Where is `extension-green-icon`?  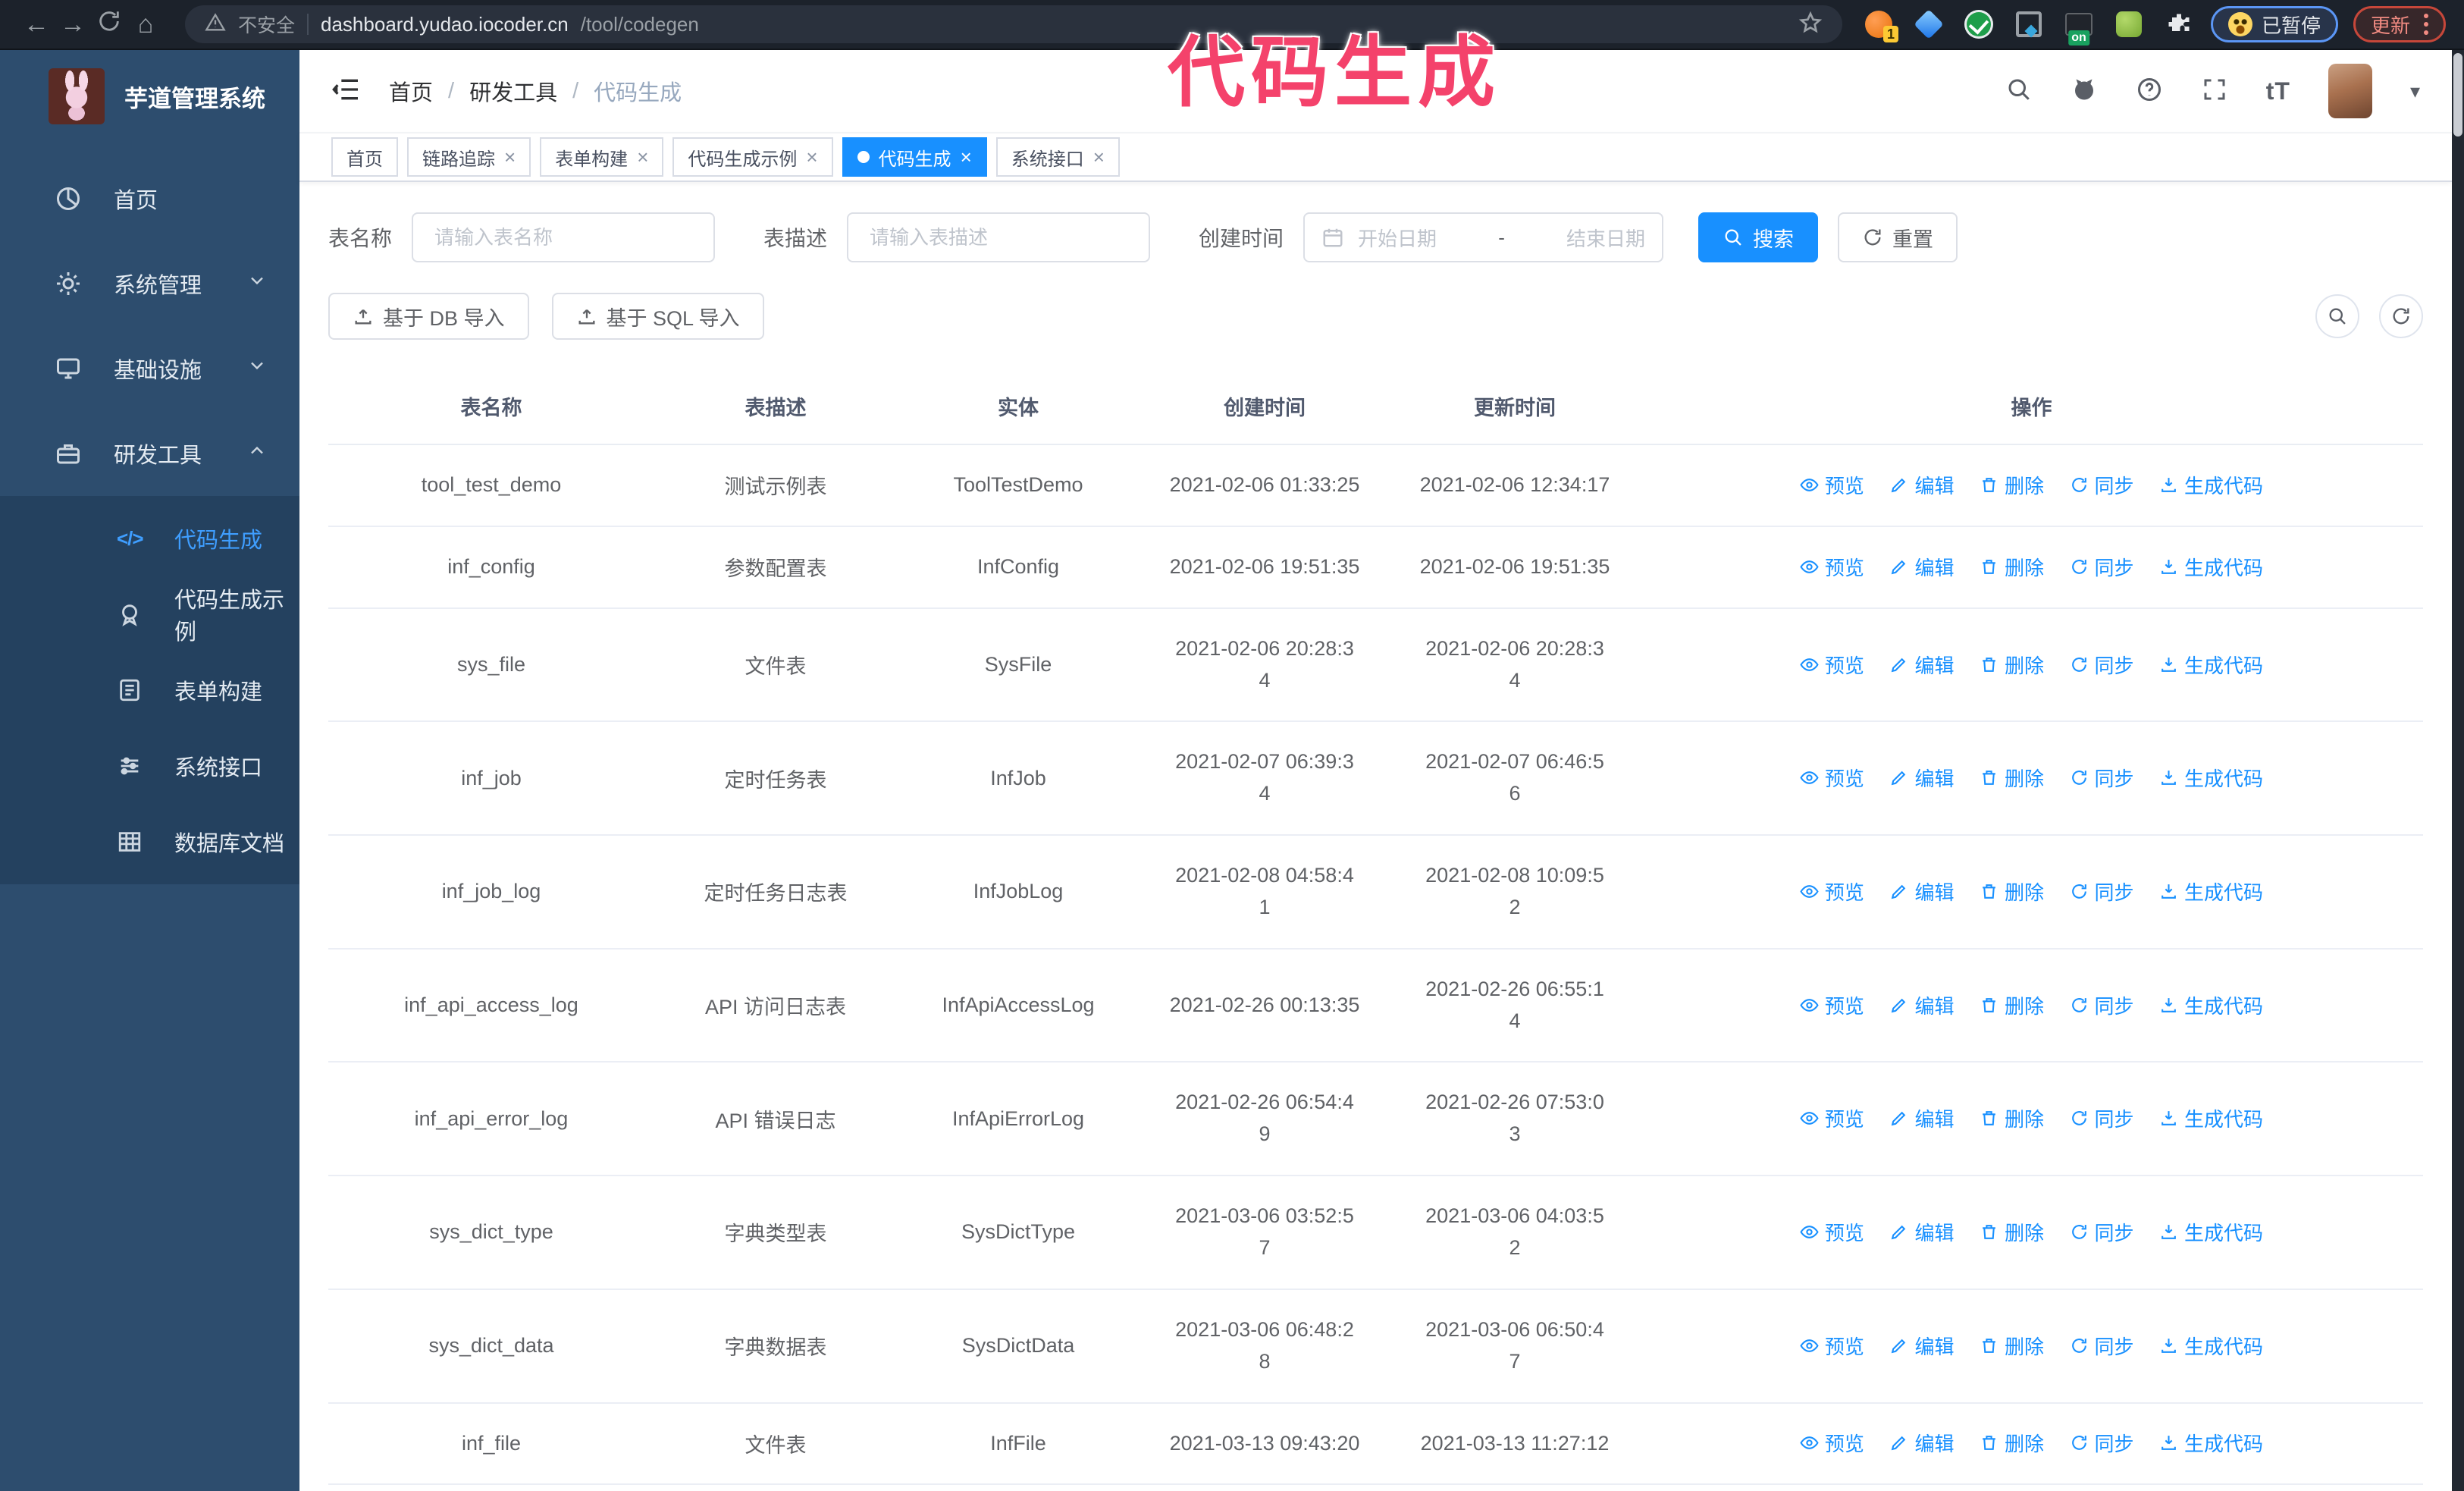
extension-green-icon is located at coordinates (2129, 24).